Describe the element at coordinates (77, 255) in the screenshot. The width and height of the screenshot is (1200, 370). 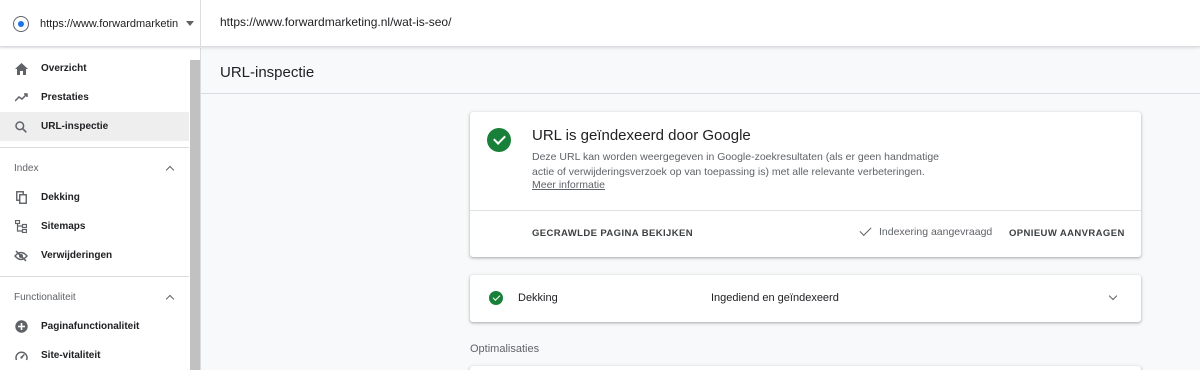
I see `sidebar-item-label: Verwijderingen` at that location.